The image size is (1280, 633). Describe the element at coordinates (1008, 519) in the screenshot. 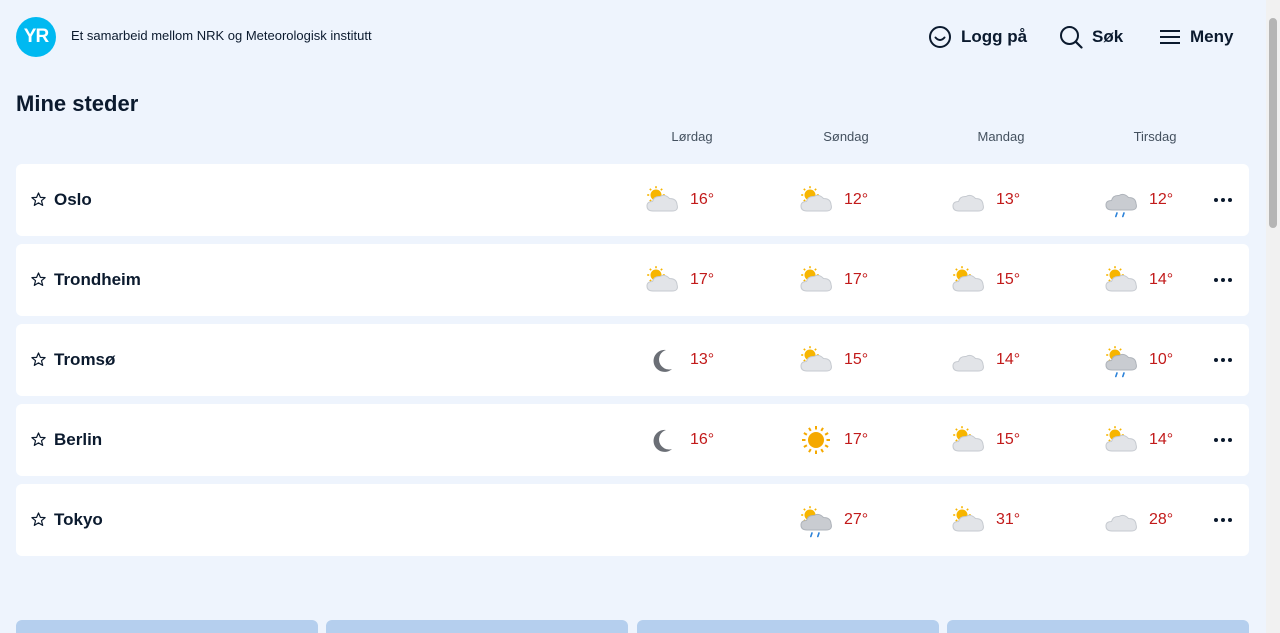

I see `temperature: 31°` at that location.